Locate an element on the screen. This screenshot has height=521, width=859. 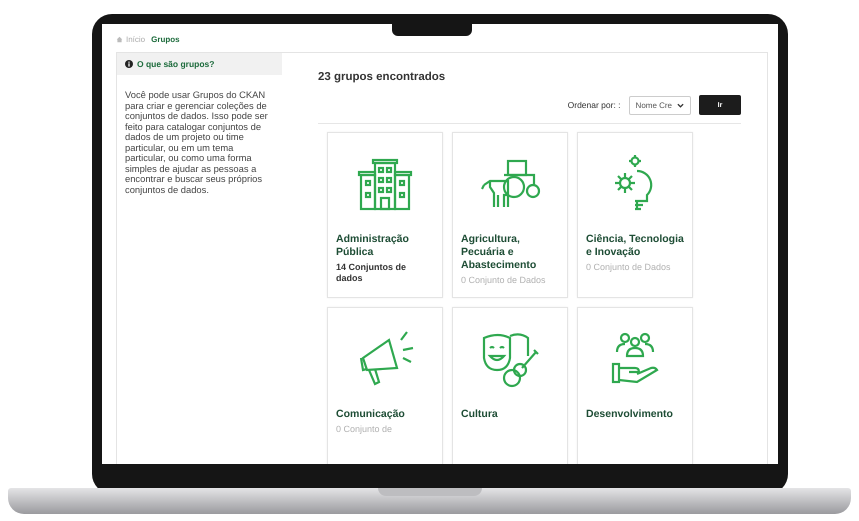
group-card: Desenvolvimento is located at coordinates (635, 385).